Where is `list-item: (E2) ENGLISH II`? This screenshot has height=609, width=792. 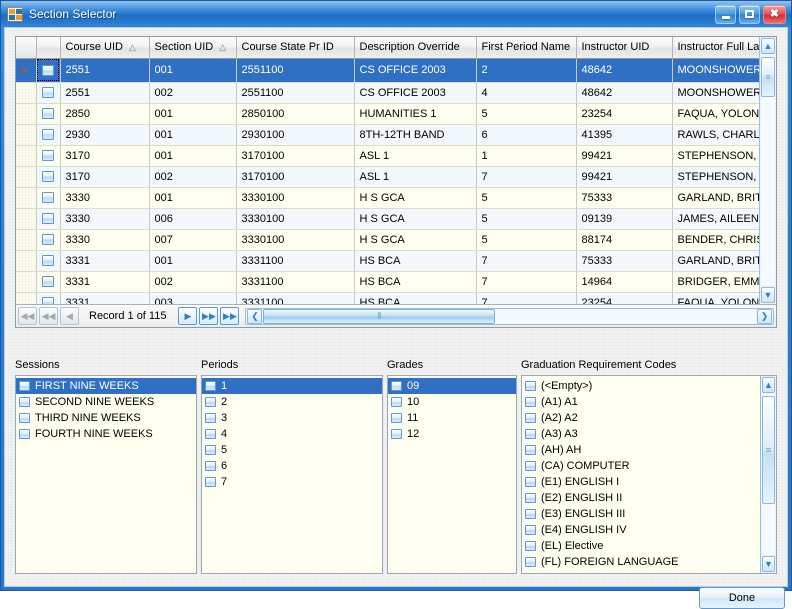 list-item: (E2) ENGLISH II is located at coordinates (641, 498).